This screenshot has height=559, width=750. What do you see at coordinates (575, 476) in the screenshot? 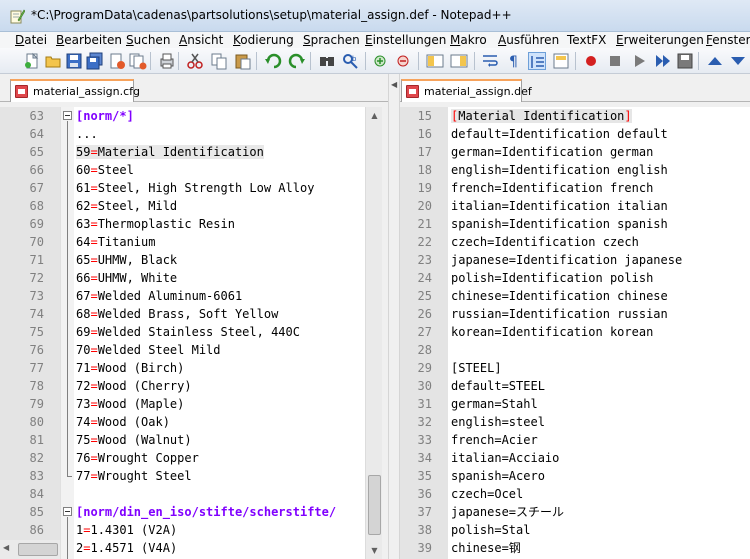
I see `code-line: 35 spanish=Acero` at bounding box center [575, 476].